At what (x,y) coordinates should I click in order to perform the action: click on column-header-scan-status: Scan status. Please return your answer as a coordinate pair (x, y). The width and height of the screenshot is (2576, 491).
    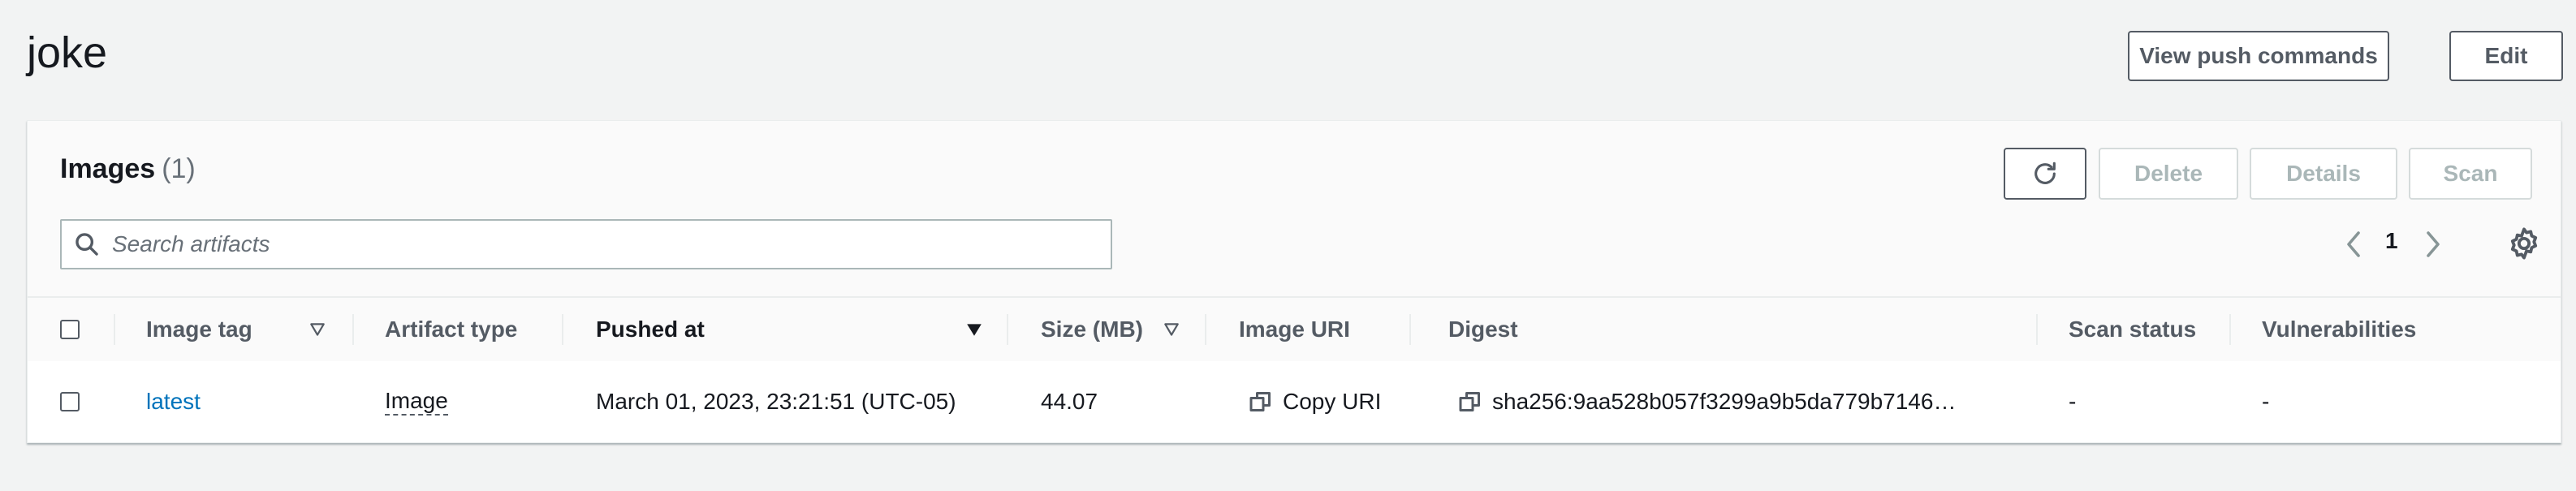
    Looking at the image, I should click on (2132, 329).